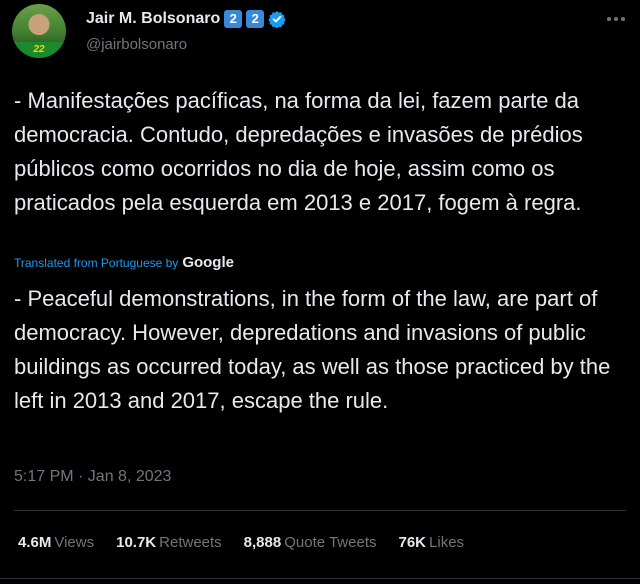 Image resolution: width=640 pixels, height=584 pixels. Describe the element at coordinates (320, 33) in the screenshot. I see `tweet-header: 22 Jair M. Bolsonaro 2 2 @jairbolsonaro` at that location.